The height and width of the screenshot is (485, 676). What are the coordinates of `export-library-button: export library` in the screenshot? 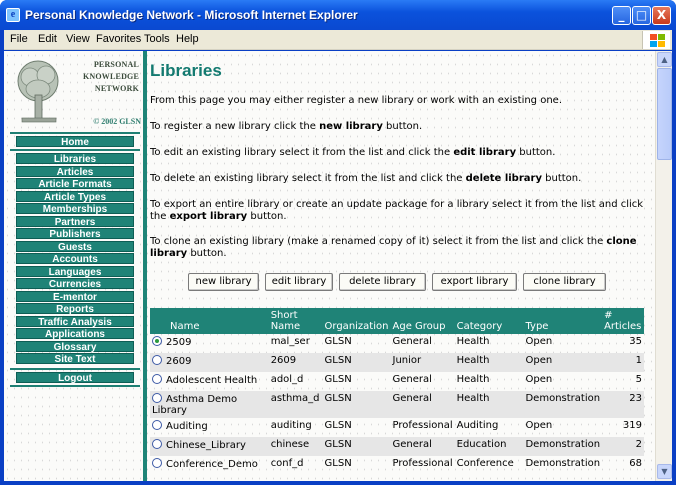 It's located at (474, 282).